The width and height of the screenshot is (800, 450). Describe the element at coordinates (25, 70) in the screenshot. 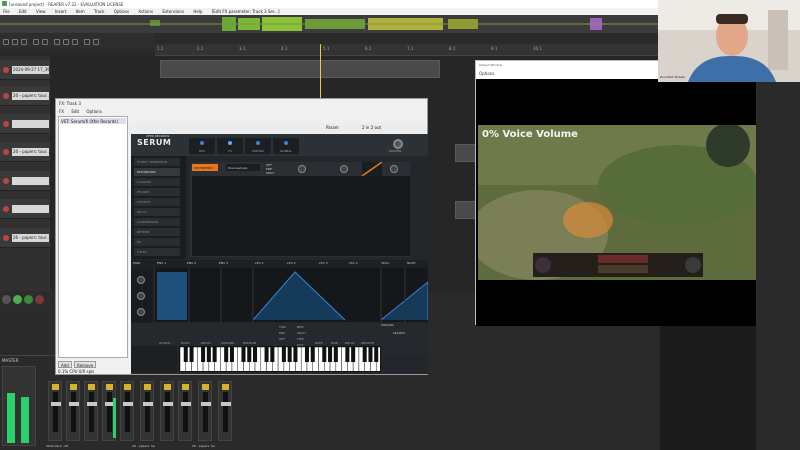

I see `track-header: 2024-09-27 17_39` at that location.